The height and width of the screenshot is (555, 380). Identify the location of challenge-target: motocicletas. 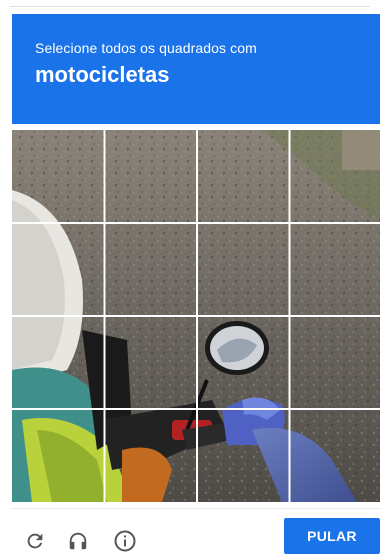
(102, 74).